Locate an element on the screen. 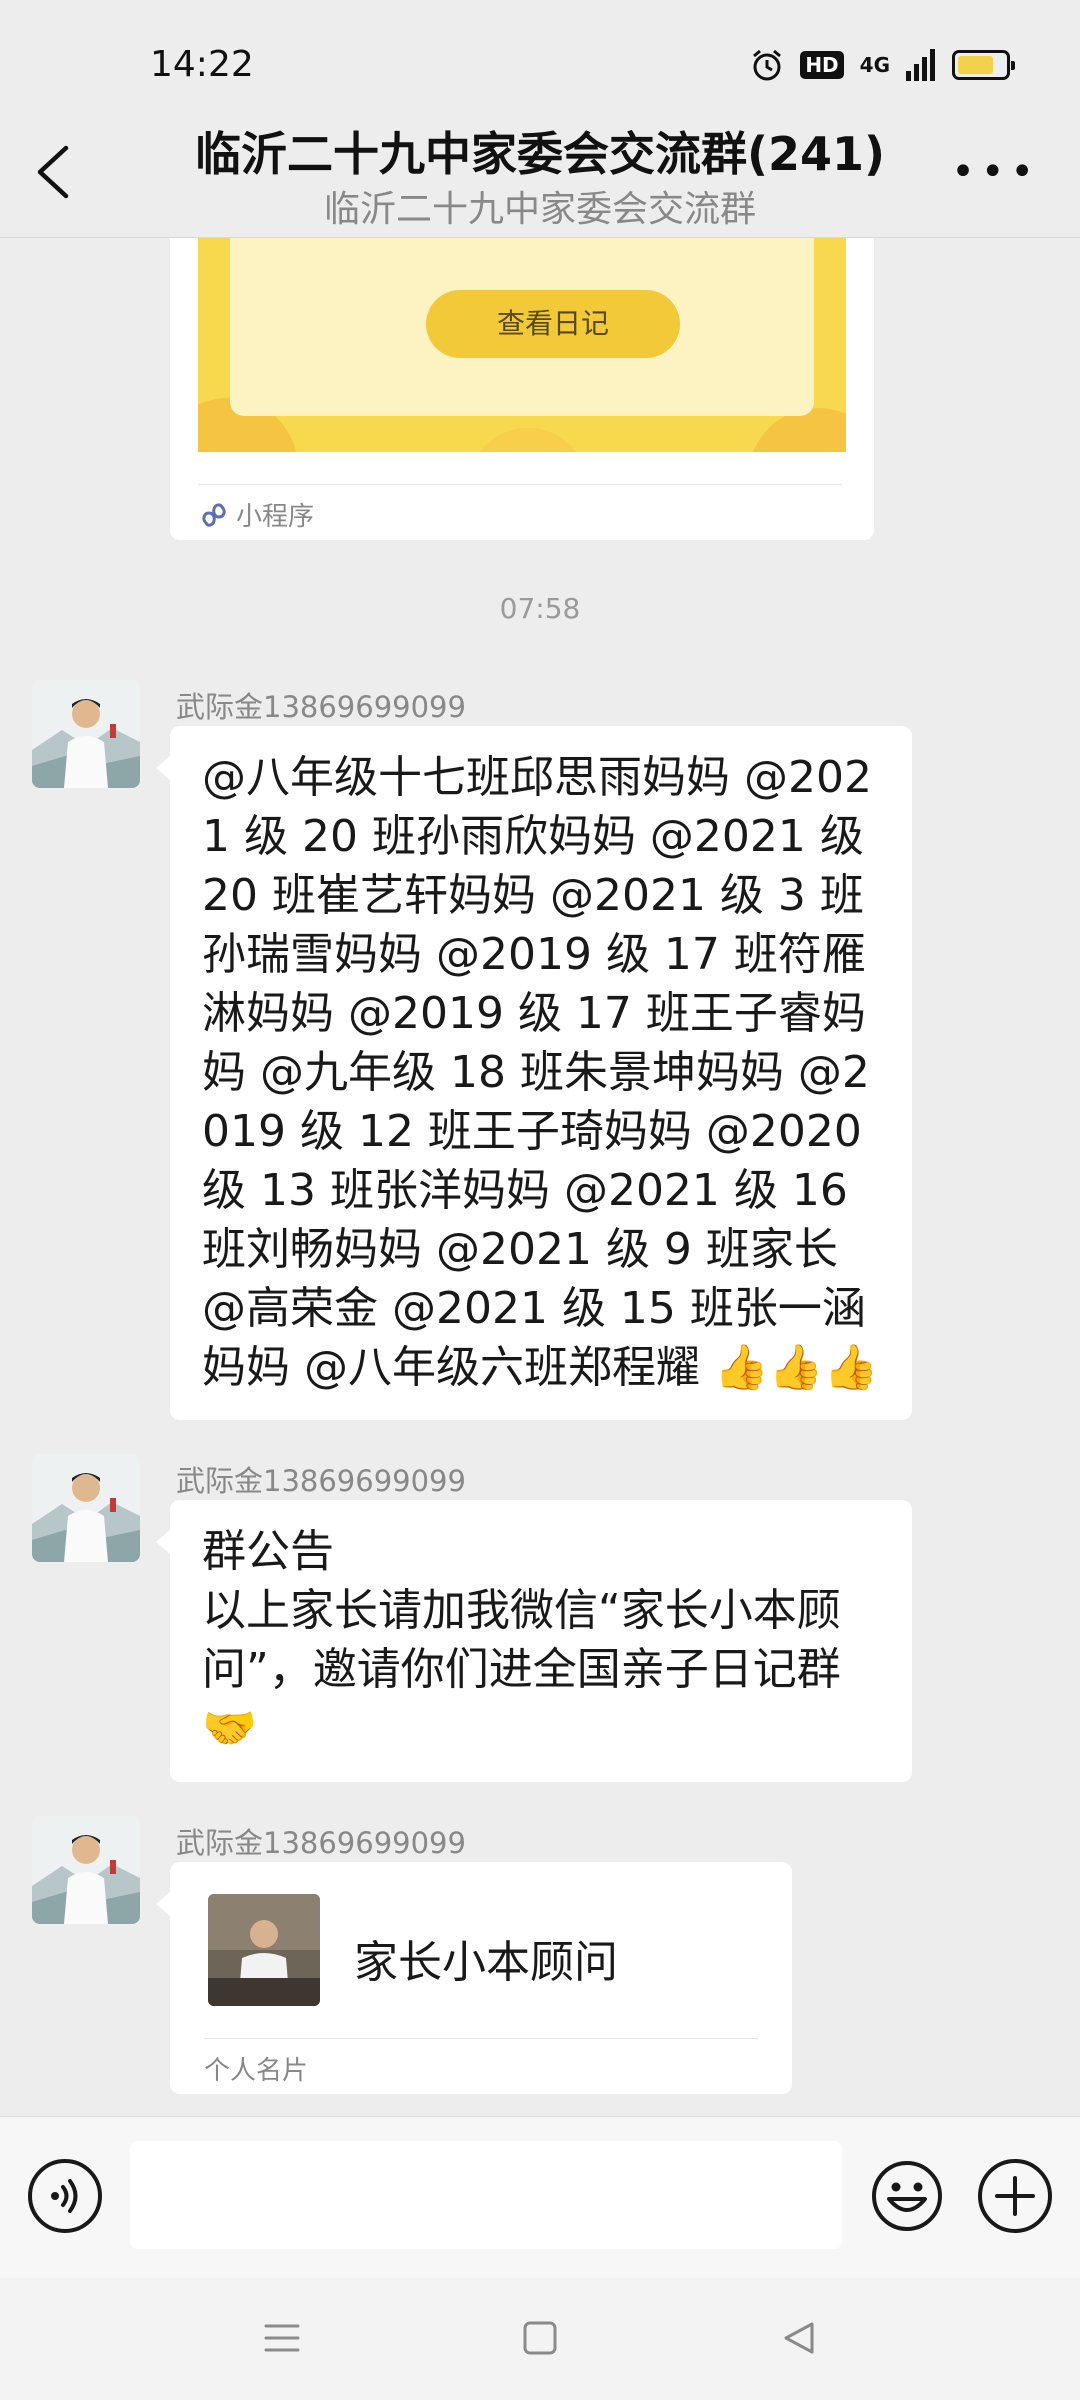 The width and height of the screenshot is (1080, 2400). announcement-text: 群公告 以上家长请加我微信“家长小本顾问”，邀请你们进全国亲子日记群🤝 is located at coordinates (521, 1640).